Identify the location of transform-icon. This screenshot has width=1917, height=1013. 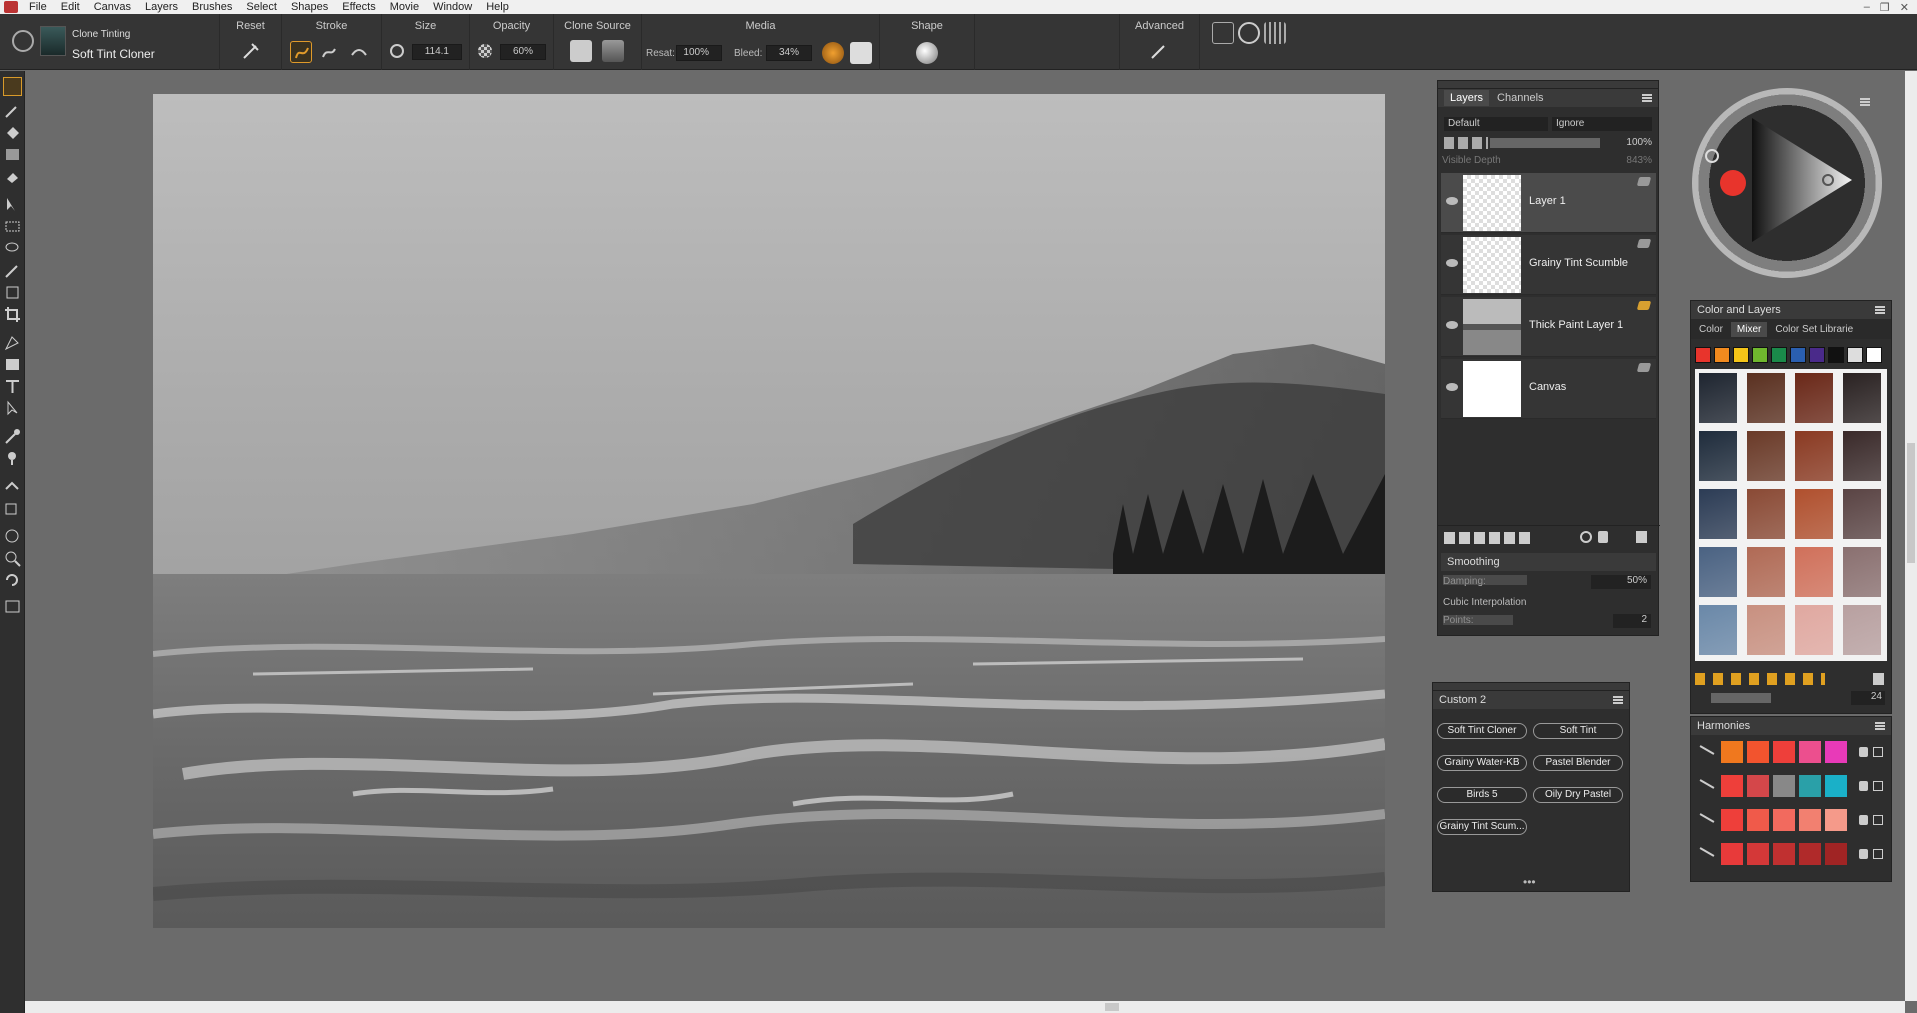
(12, 292).